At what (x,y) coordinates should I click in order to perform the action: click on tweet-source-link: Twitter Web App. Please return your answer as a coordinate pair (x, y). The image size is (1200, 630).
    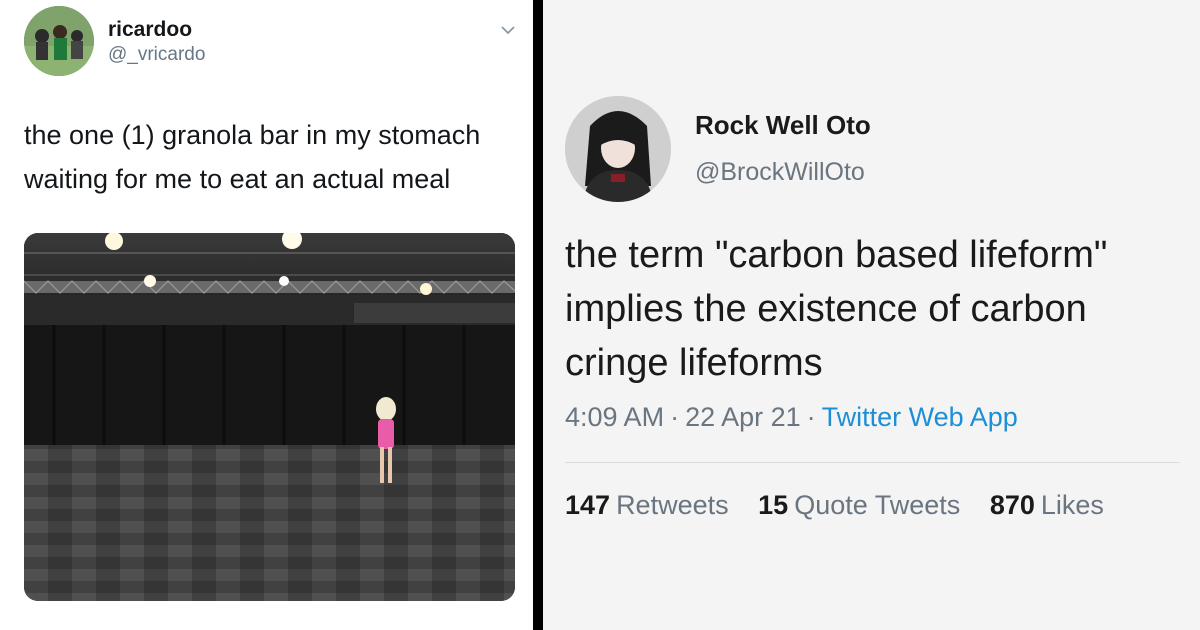
    Looking at the image, I should click on (920, 417).